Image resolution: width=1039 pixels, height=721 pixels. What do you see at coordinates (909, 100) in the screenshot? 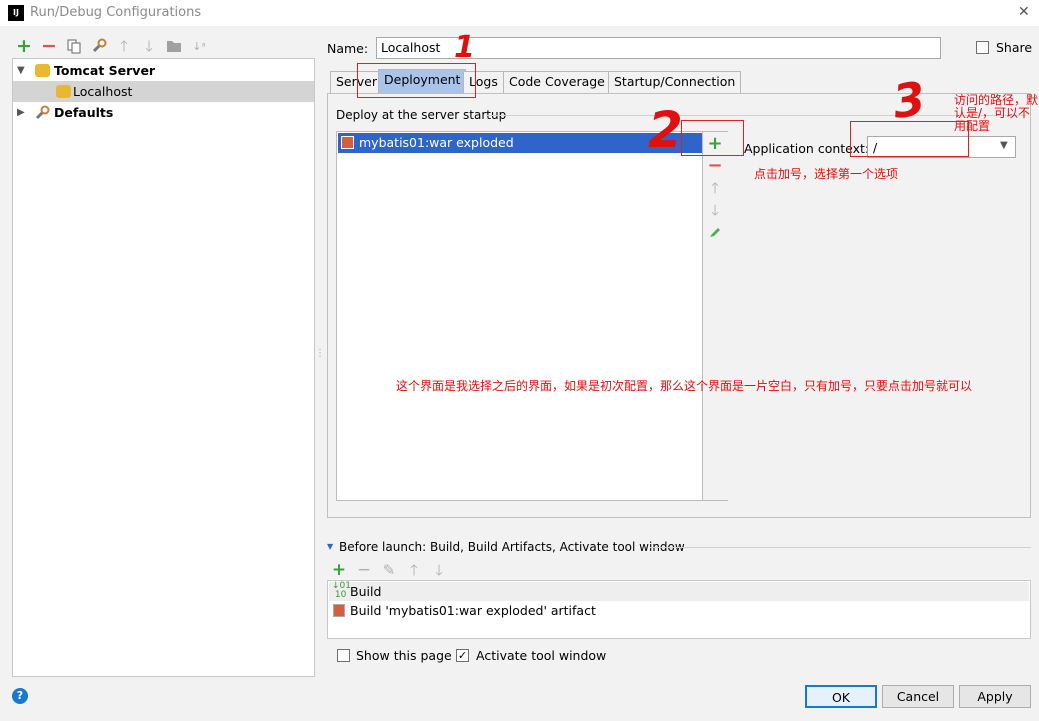
I see `annotation-number-3: 3` at bounding box center [909, 100].